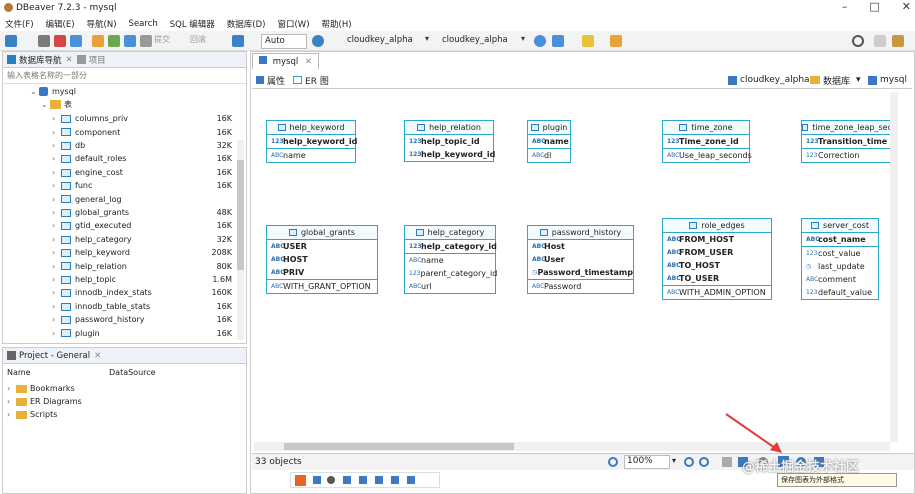 Image resolution: width=915 pixels, height=494 pixels. What do you see at coordinates (874, 6) in the screenshot?
I see `maximize-icon: □` at bounding box center [874, 6].